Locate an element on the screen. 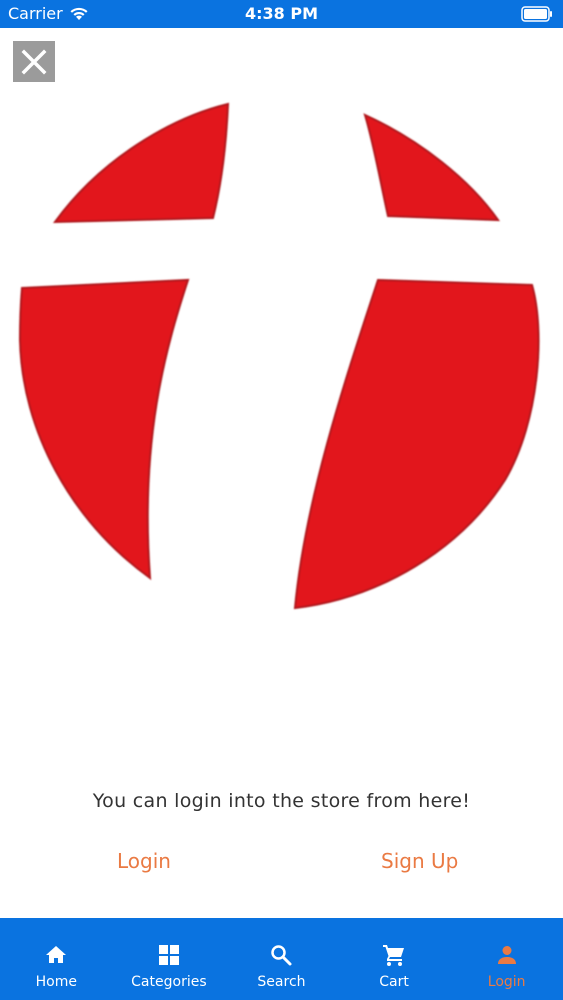 The height and width of the screenshot is (1000, 563). signup-link: Sign Up is located at coordinates (419, 861).